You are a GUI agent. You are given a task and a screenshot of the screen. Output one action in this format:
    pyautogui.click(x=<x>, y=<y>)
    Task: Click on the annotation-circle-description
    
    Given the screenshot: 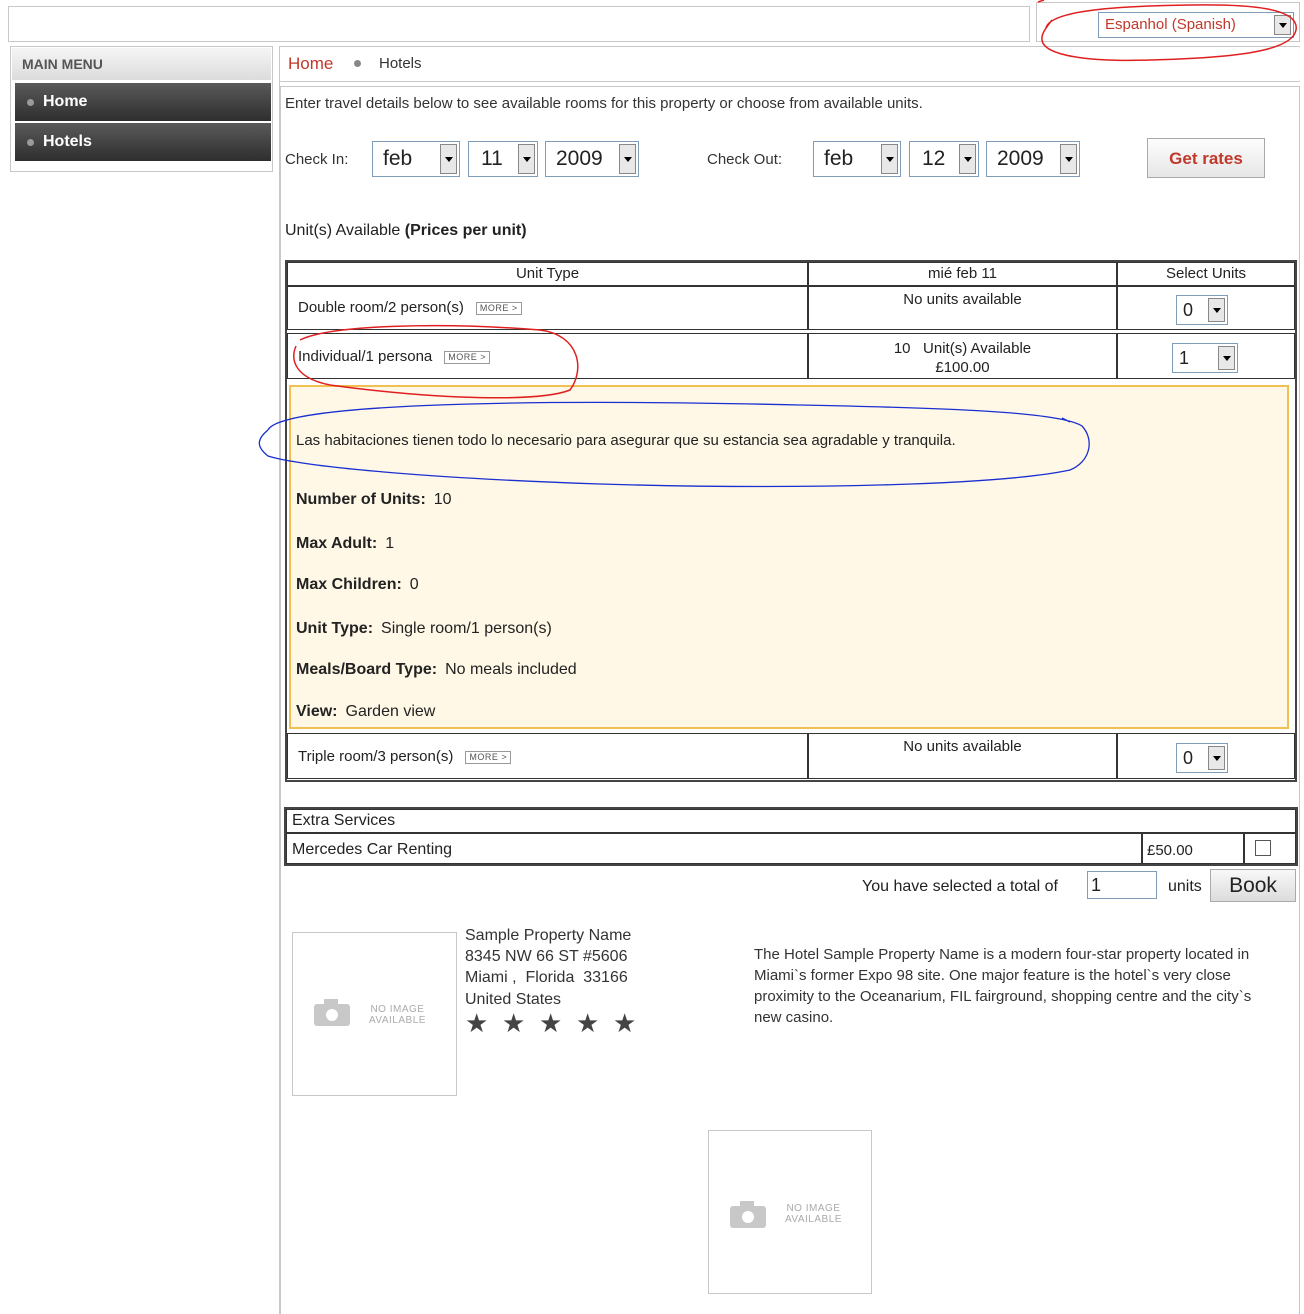 What is the action you would take?
    pyautogui.click(x=674, y=444)
    